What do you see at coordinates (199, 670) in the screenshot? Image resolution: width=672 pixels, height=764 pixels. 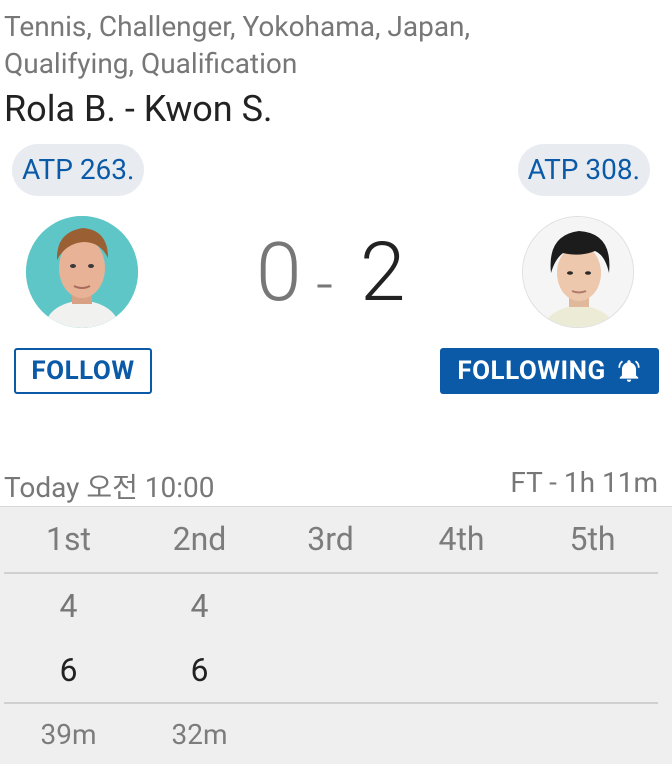 I see `away-set-2: 6` at bounding box center [199, 670].